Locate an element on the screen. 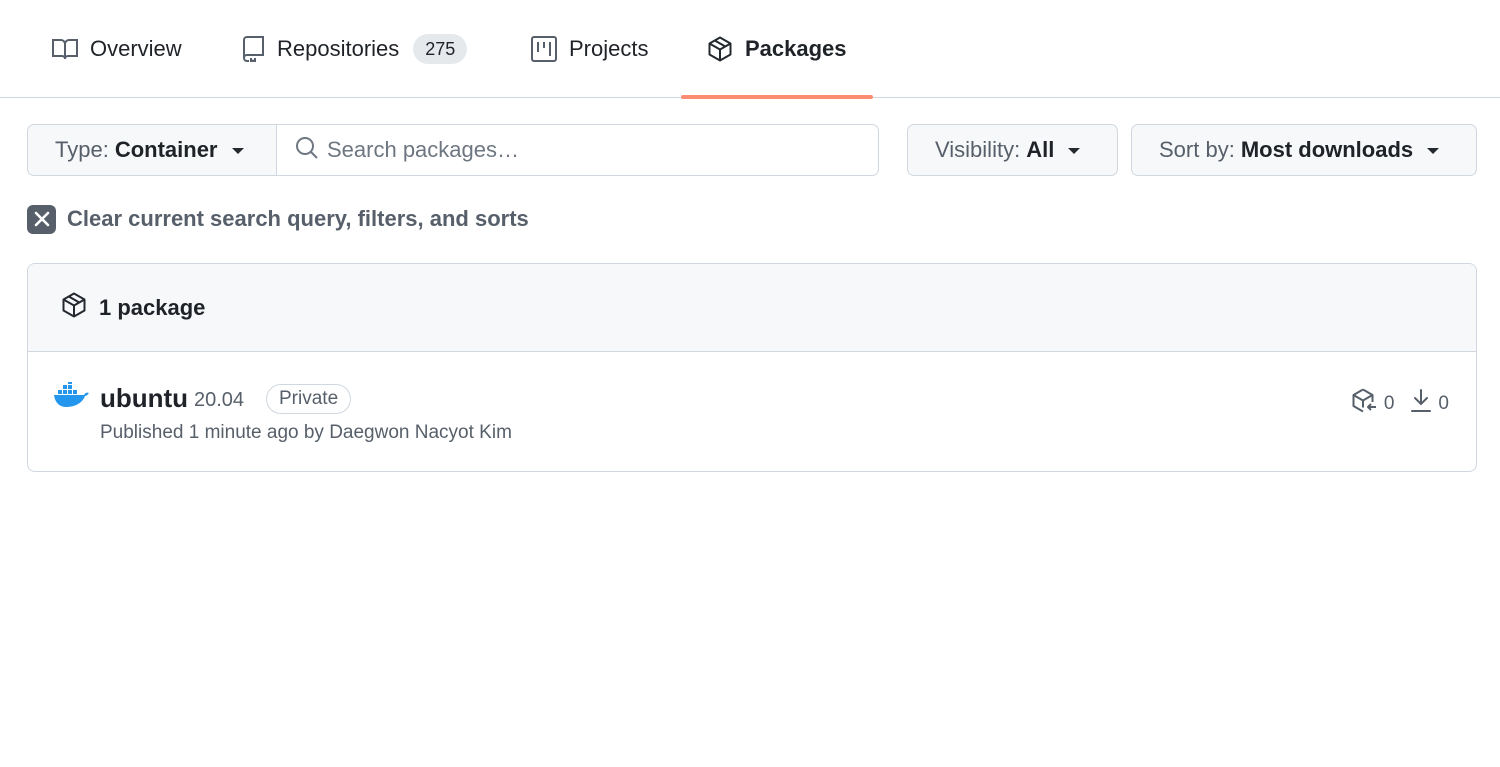  package-count: 1 package is located at coordinates (152, 307).